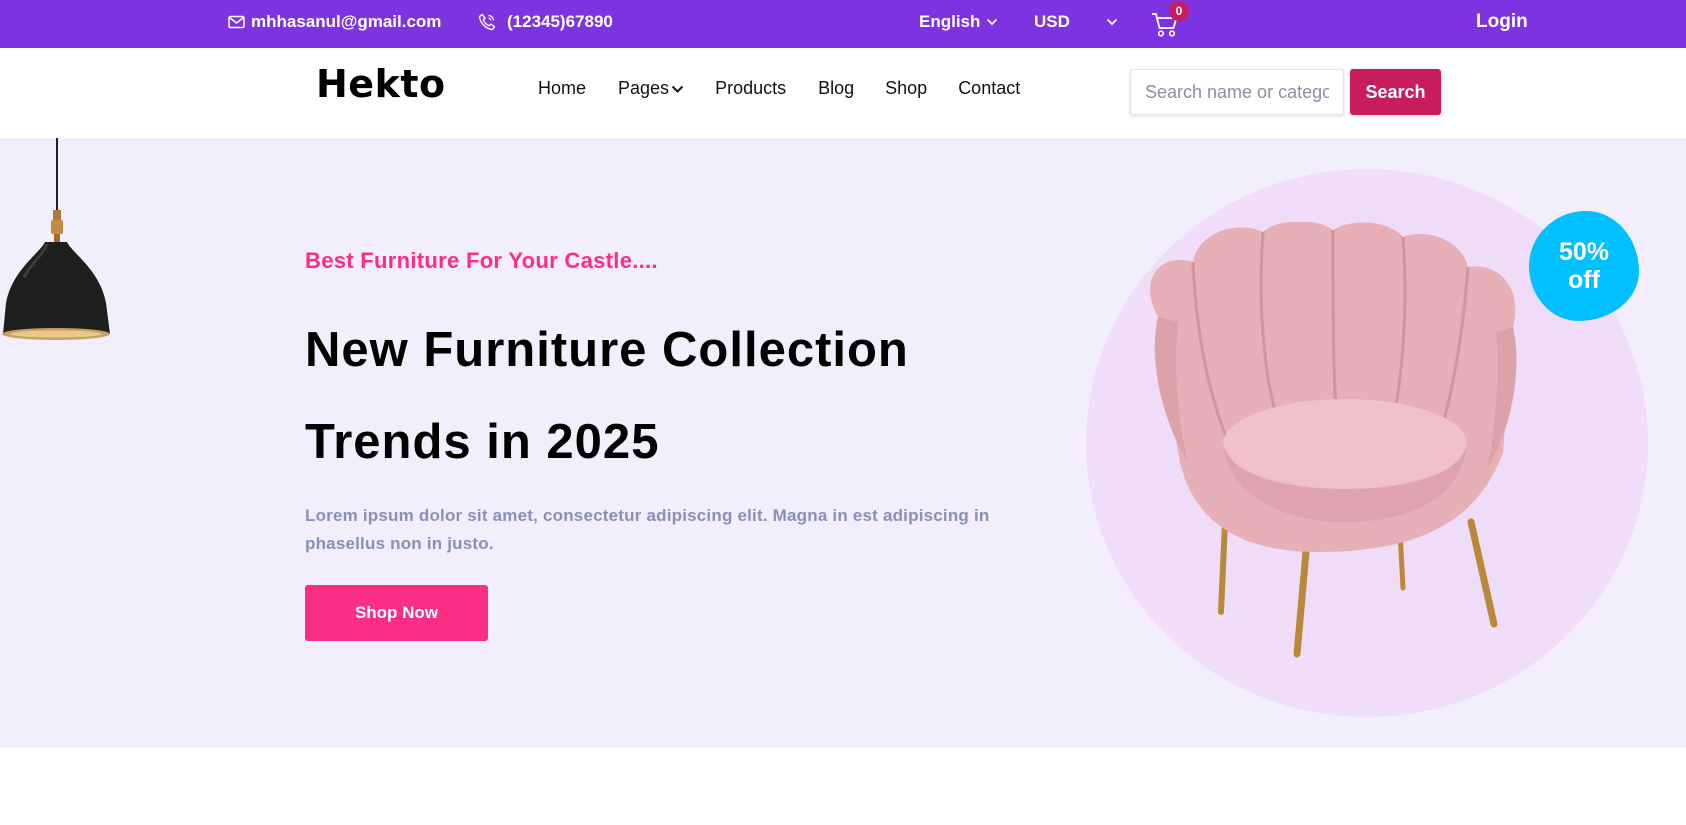 This screenshot has width=1686, height=825. What do you see at coordinates (560, 21) in the screenshot?
I see `phone-text: (12345)67890` at bounding box center [560, 21].